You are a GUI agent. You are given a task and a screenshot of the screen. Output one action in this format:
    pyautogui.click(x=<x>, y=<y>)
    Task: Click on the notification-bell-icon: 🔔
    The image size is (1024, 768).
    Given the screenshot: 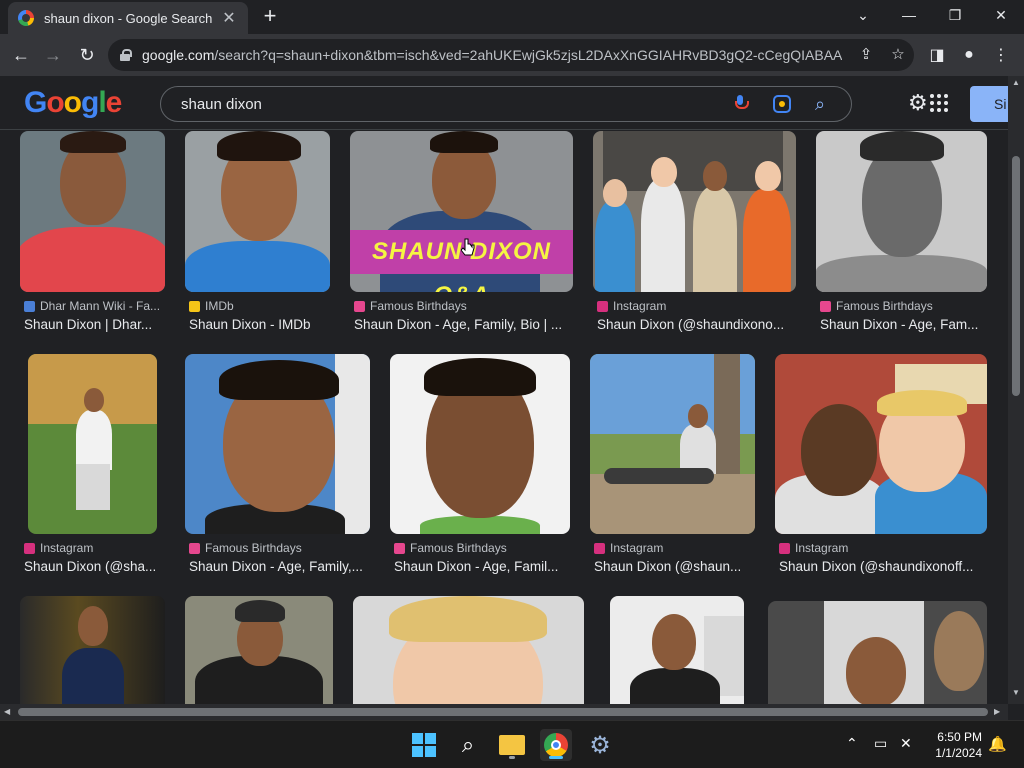 What is the action you would take?
    pyautogui.click(x=997, y=744)
    